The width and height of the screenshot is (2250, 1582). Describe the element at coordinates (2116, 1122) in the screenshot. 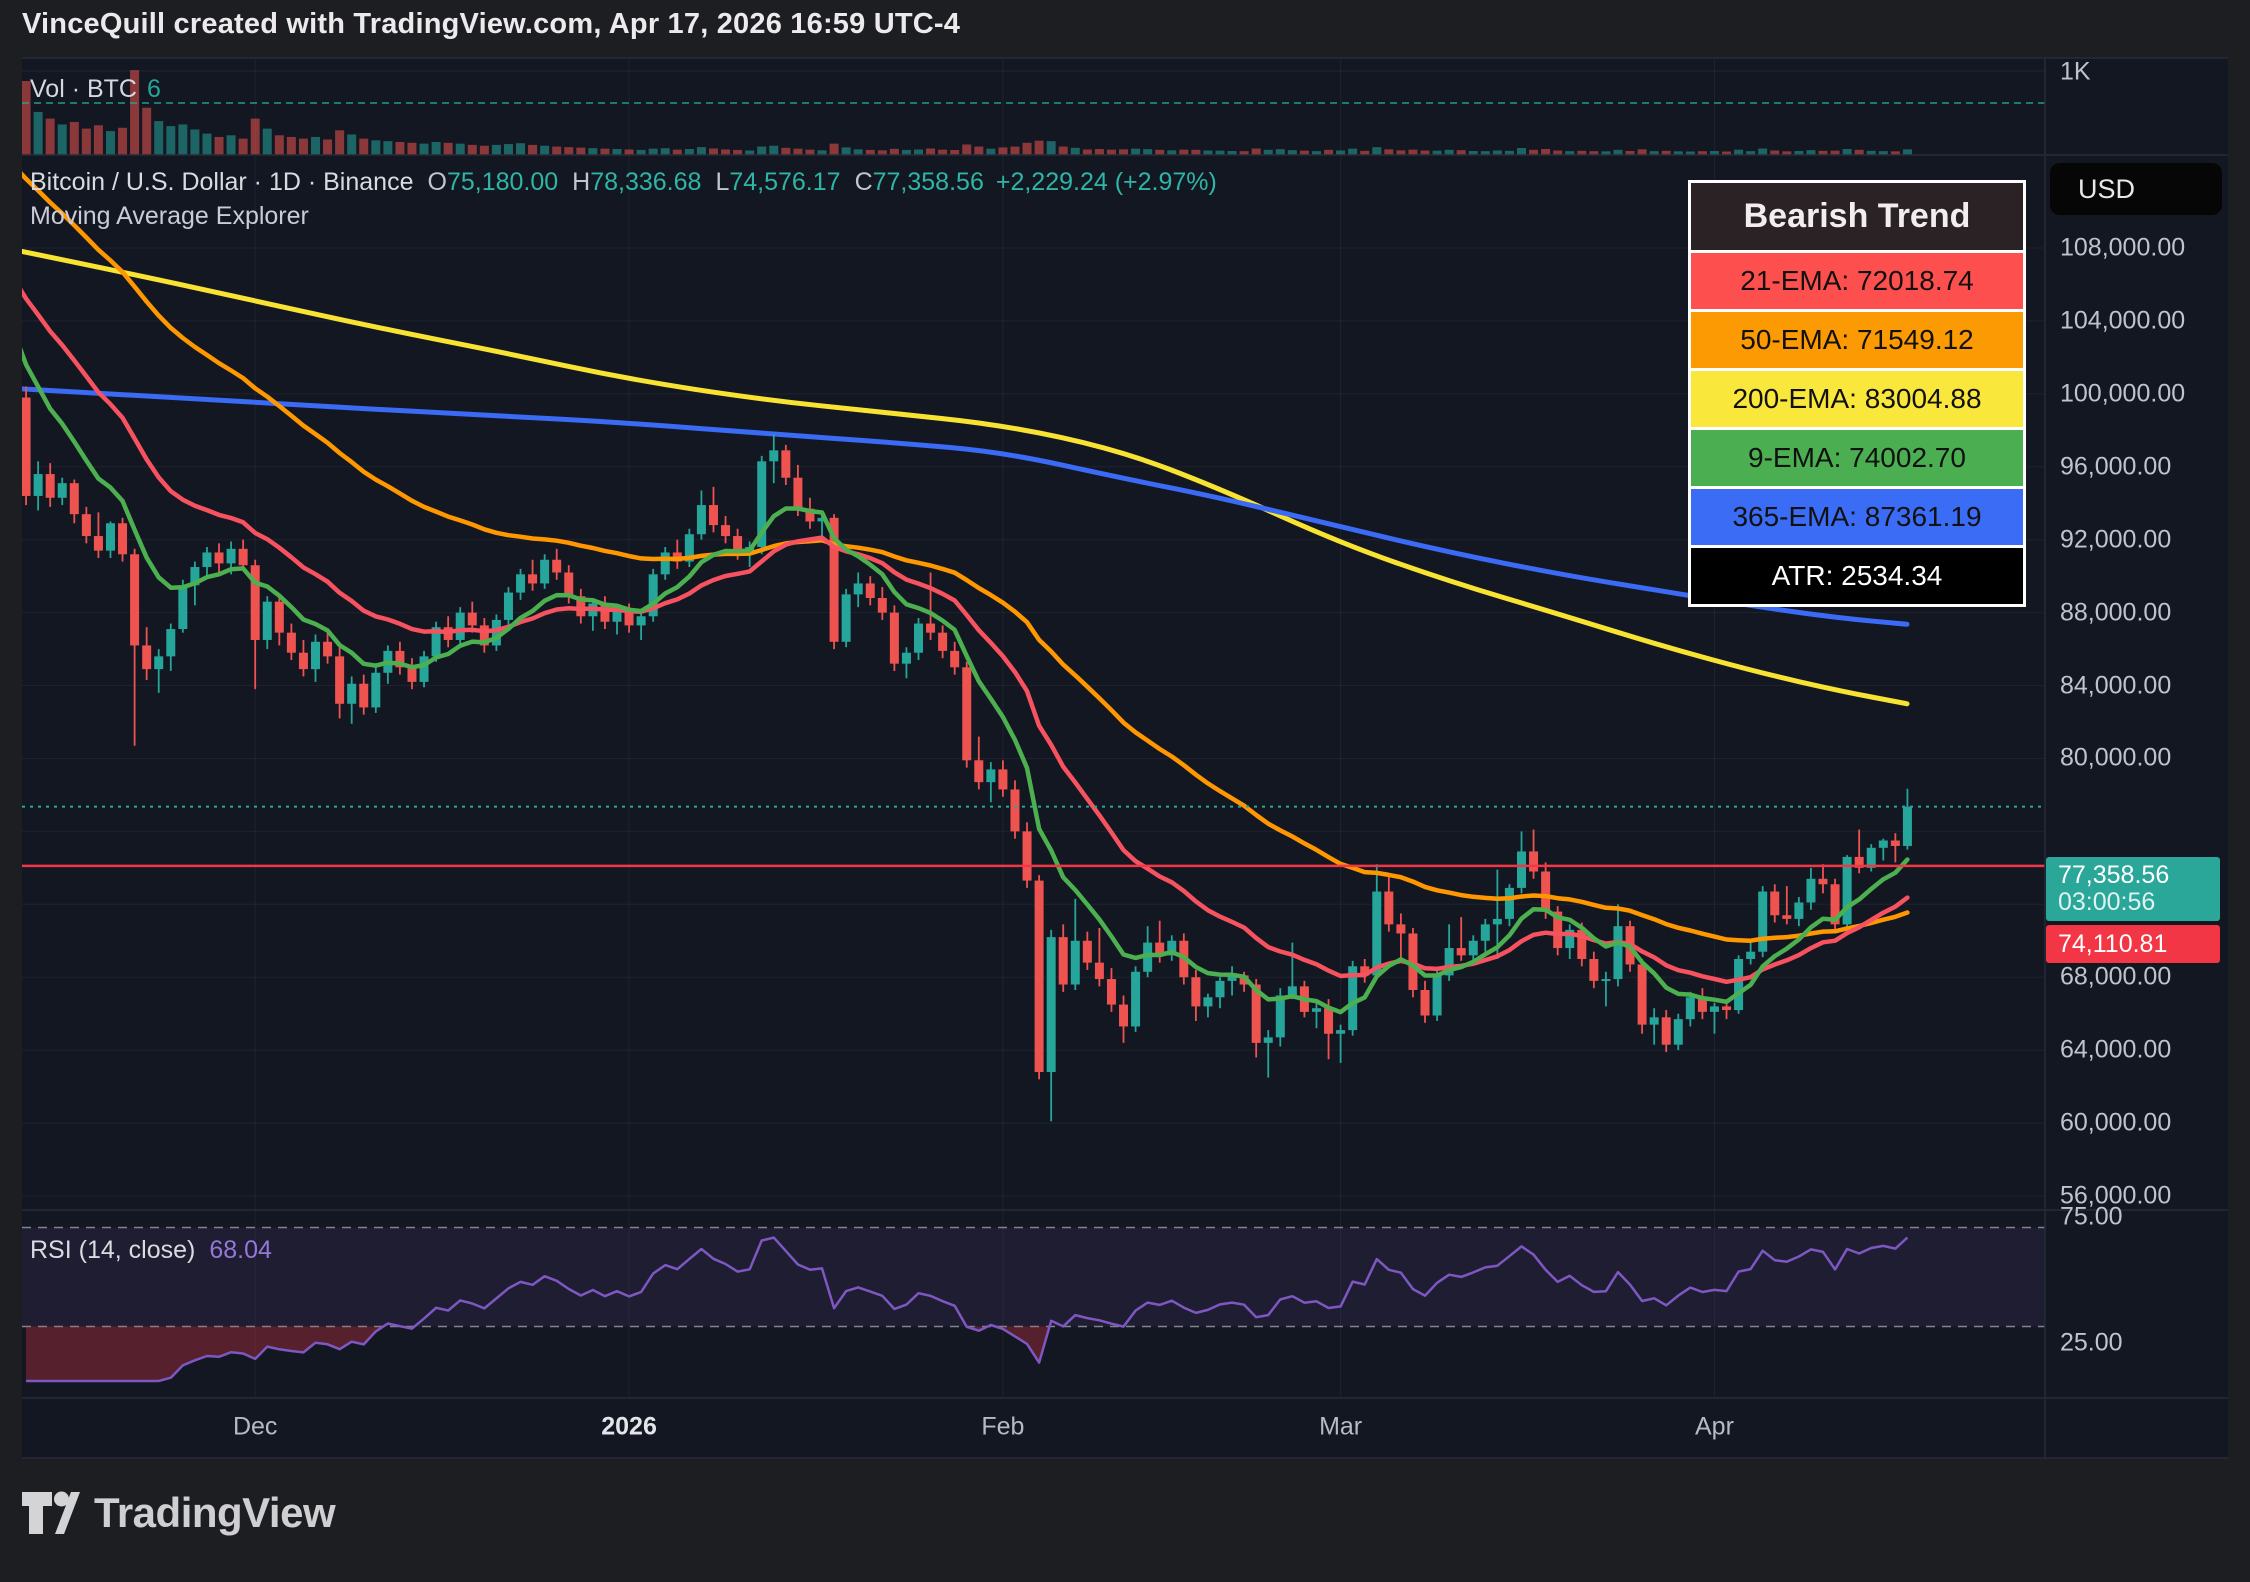

I see `price-scale-label: 60,000.00` at that location.